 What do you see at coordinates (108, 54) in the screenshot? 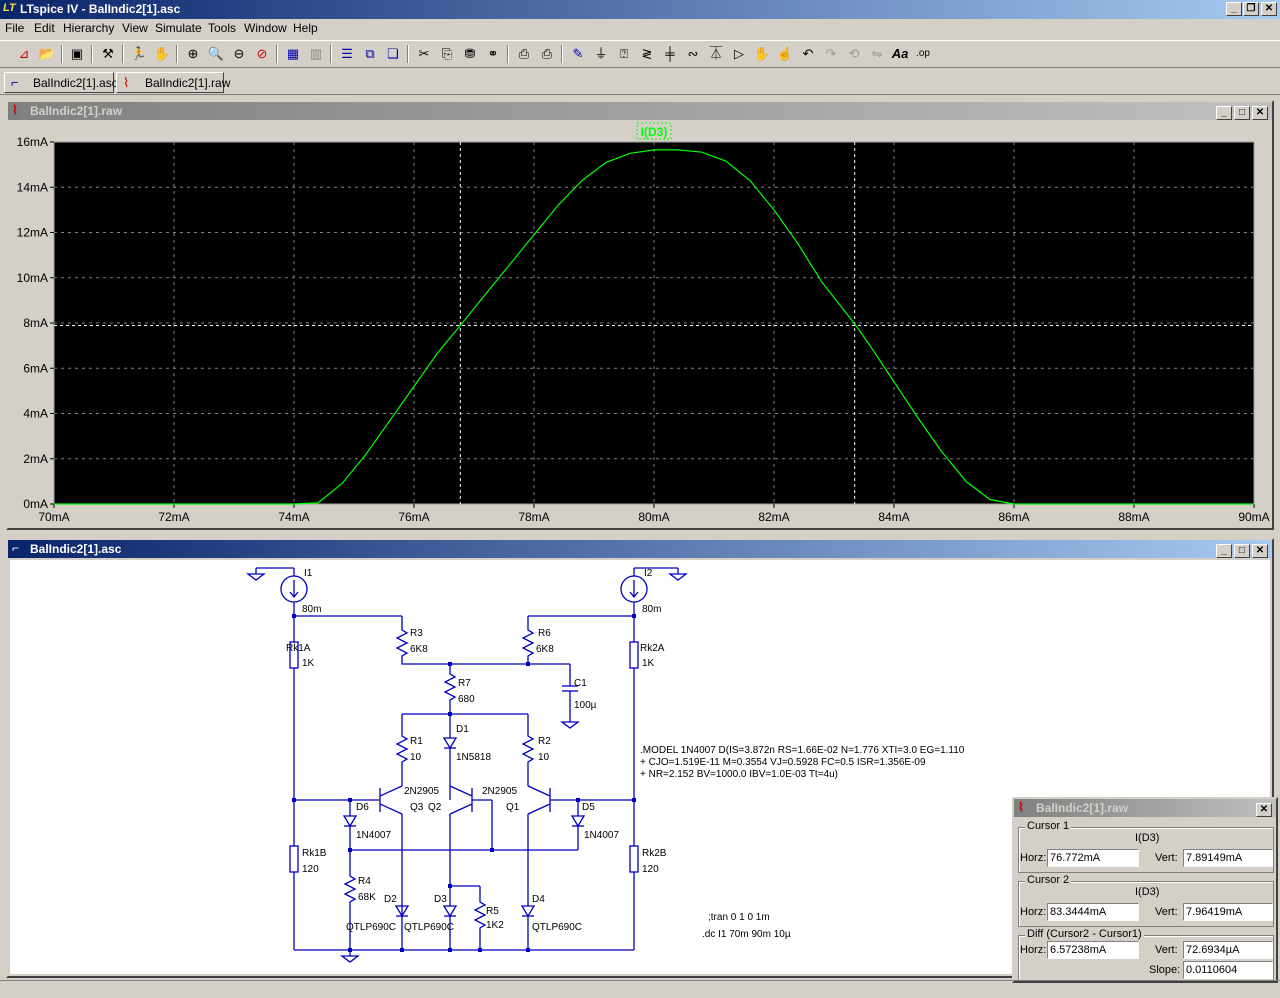
I see `control-panel-icon: ⚒` at bounding box center [108, 54].